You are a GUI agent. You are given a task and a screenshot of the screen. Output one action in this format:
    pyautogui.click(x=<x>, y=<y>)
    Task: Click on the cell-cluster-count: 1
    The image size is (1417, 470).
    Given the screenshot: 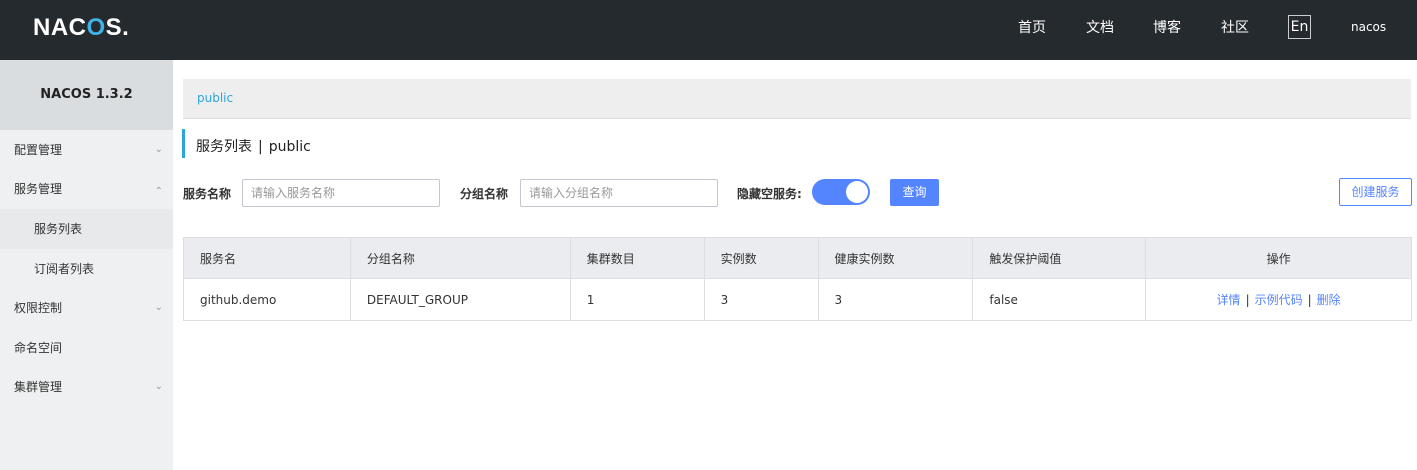 What is the action you would take?
    pyautogui.click(x=637, y=299)
    